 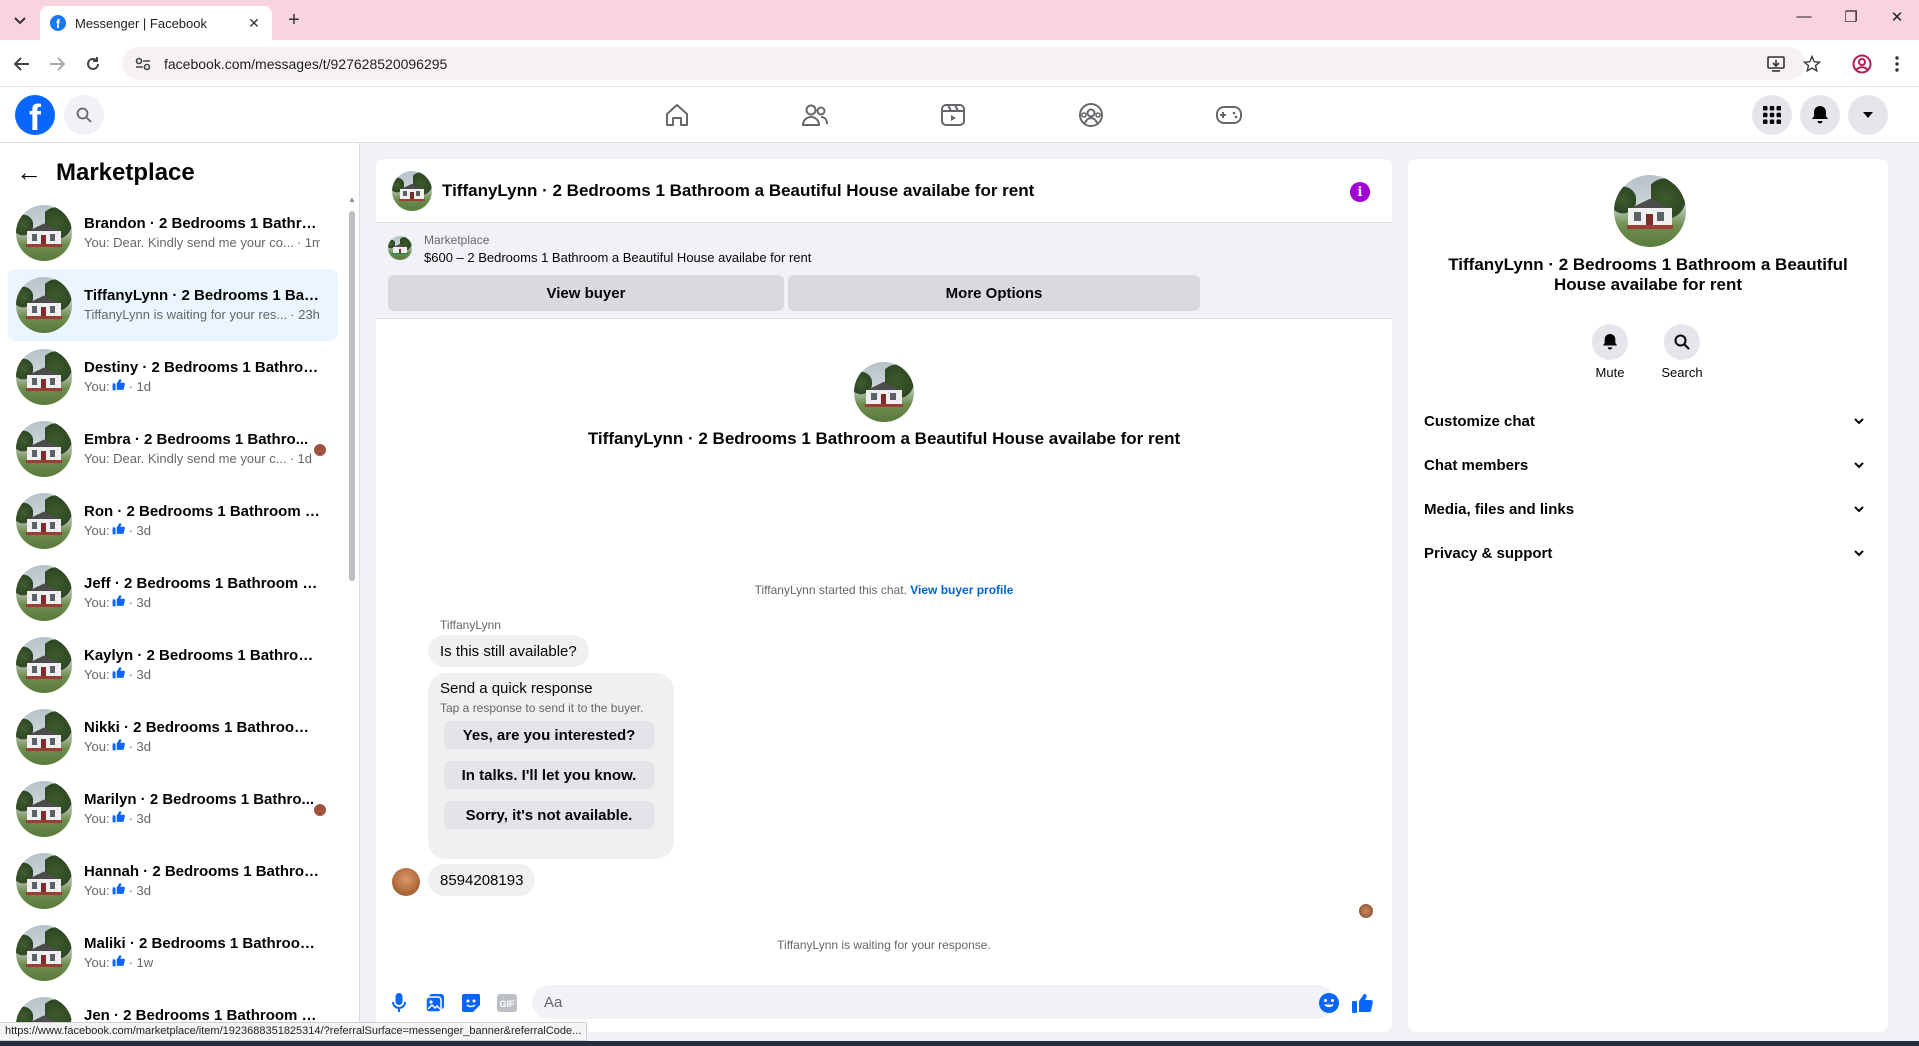 What do you see at coordinates (1776, 64) in the screenshot?
I see `install-app-icon` at bounding box center [1776, 64].